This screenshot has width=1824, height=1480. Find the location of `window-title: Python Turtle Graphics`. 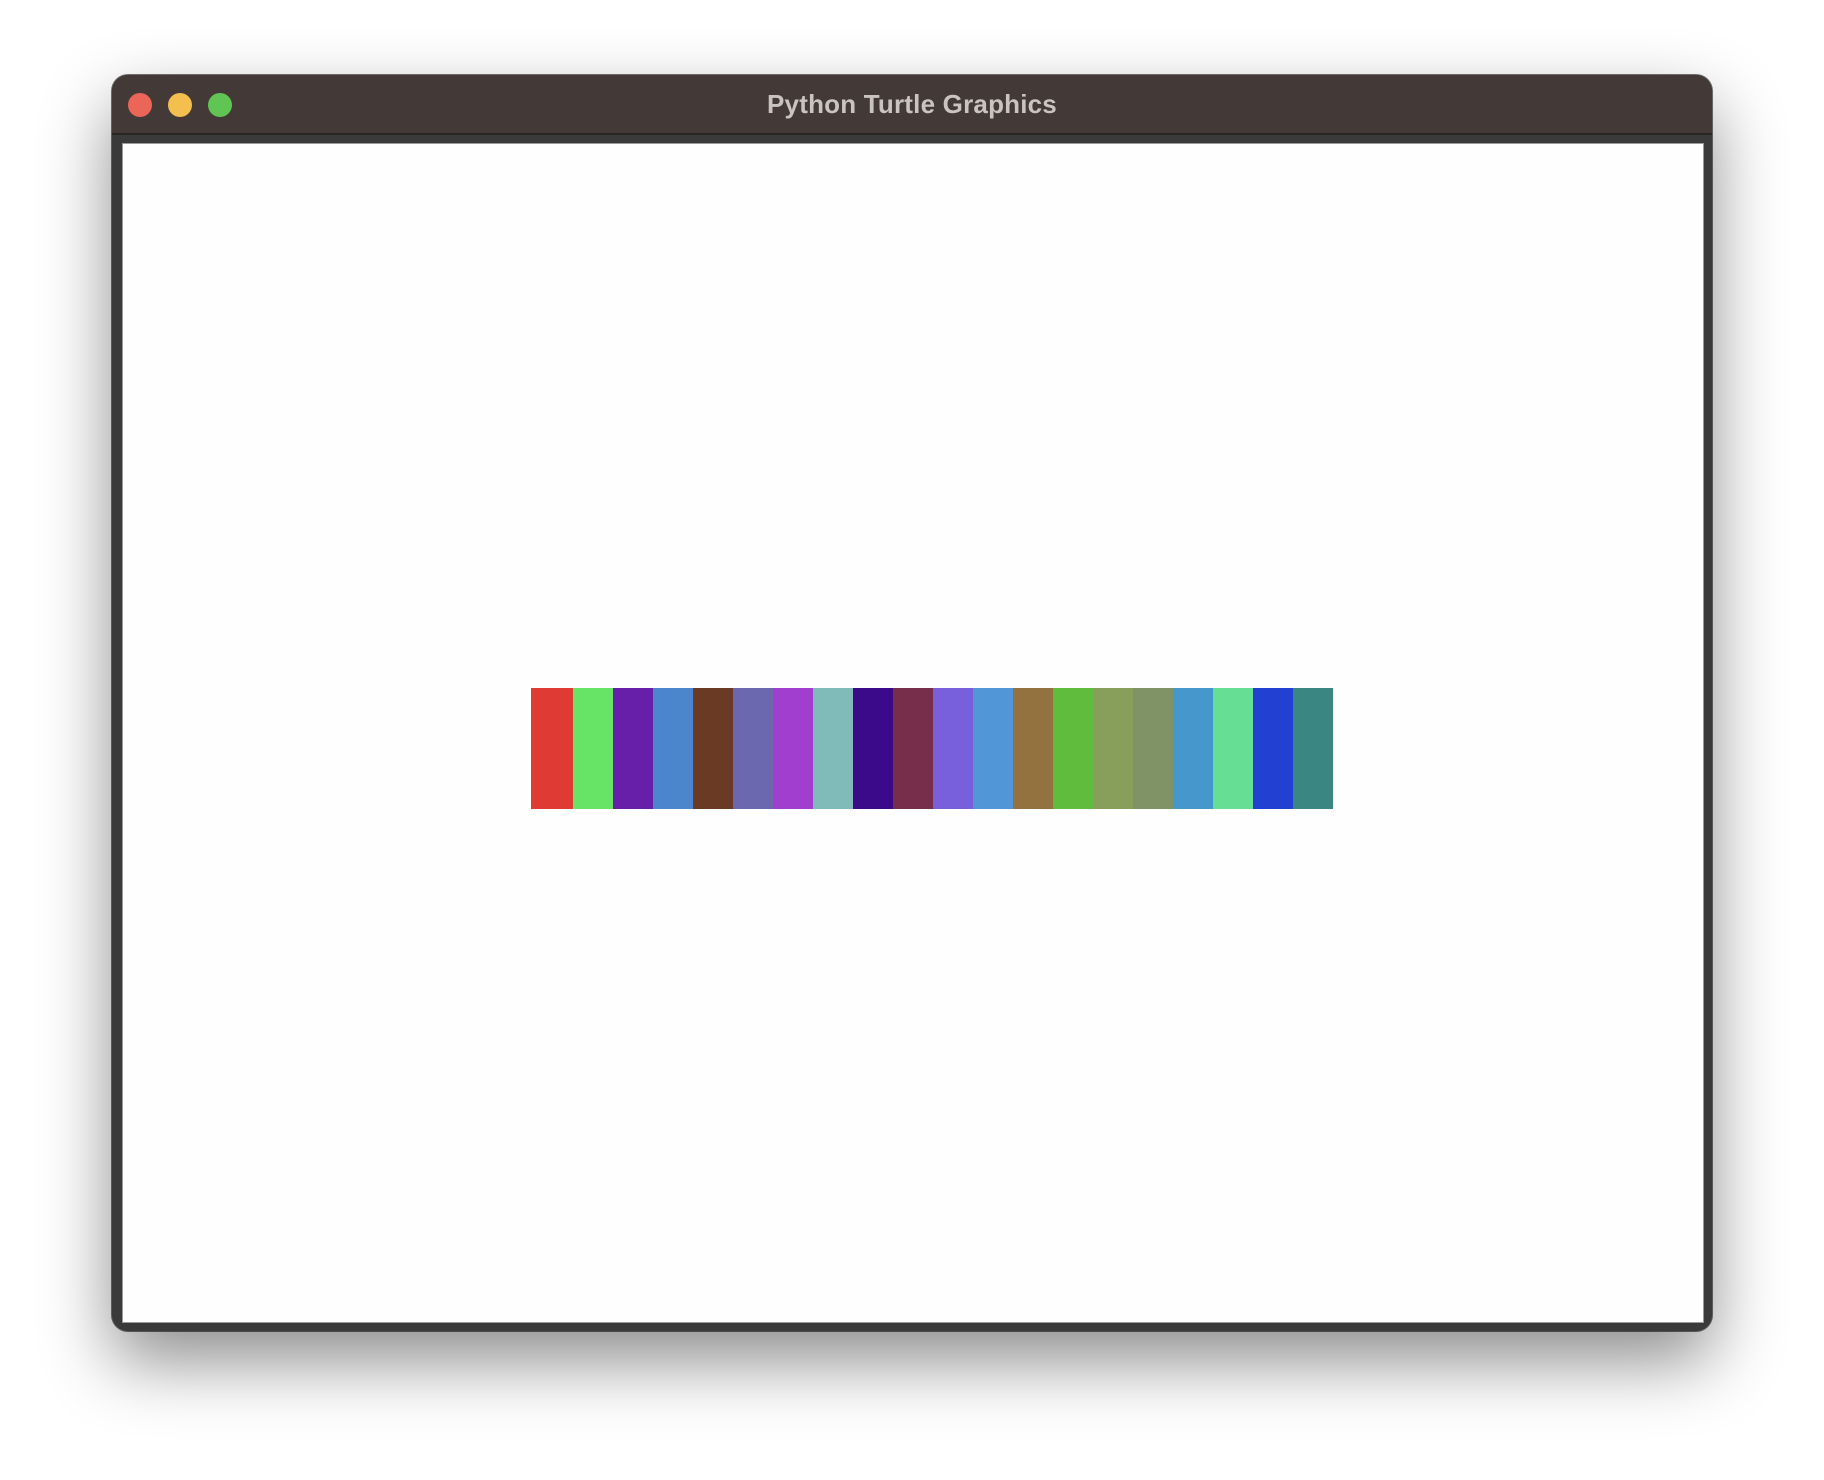

window-title: Python Turtle Graphics is located at coordinates (912, 104).